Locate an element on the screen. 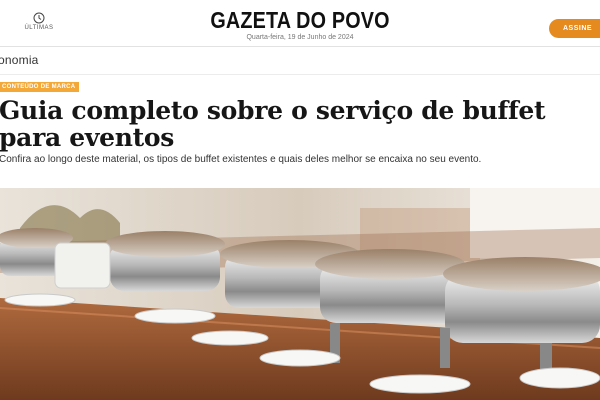 This screenshot has height=400, width=600. header-divider is located at coordinates (300, 46).